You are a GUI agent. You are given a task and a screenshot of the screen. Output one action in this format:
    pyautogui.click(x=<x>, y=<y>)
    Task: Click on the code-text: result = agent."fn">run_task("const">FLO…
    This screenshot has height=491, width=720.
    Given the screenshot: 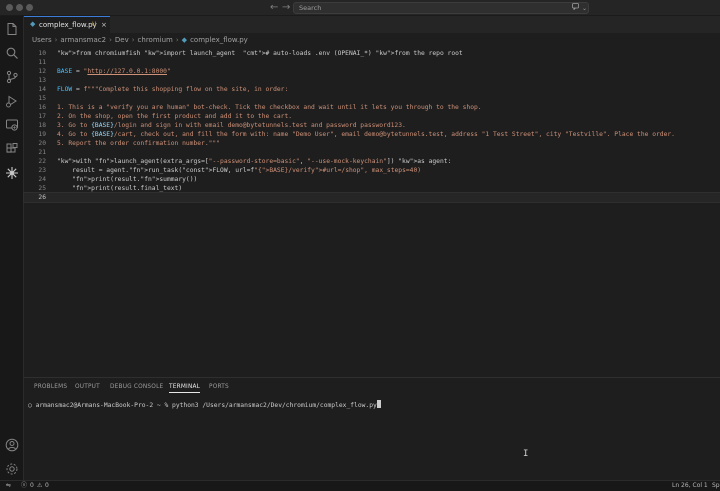 What is the action you would take?
    pyautogui.click(x=239, y=170)
    